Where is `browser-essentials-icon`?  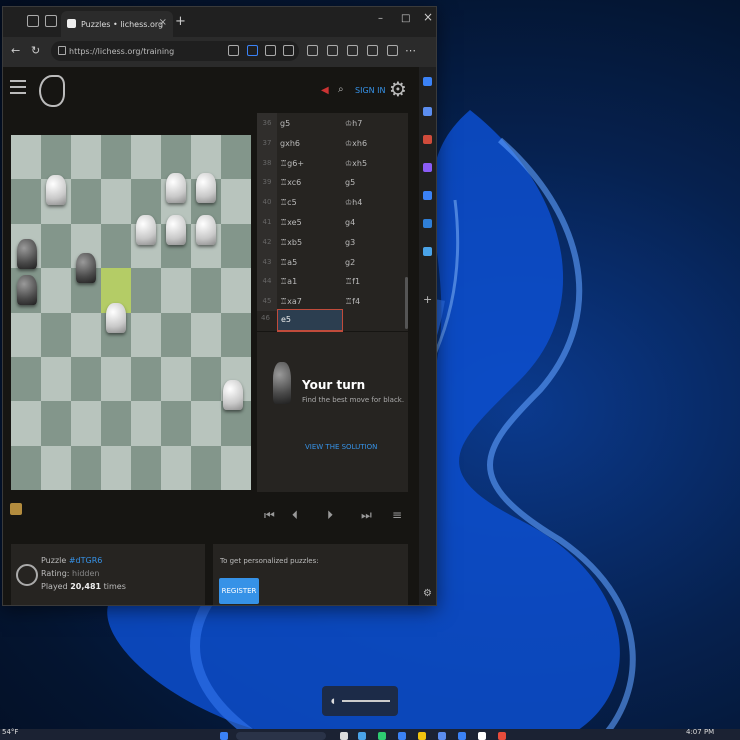
browser-essentials-icon is located at coordinates (312, 50).